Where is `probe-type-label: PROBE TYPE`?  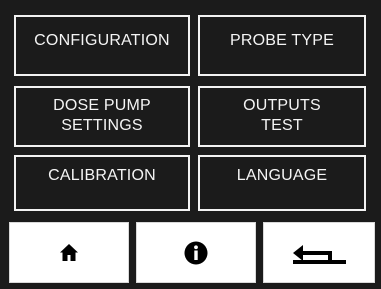
probe-type-label: PROBE TYPE is located at coordinates (282, 40).